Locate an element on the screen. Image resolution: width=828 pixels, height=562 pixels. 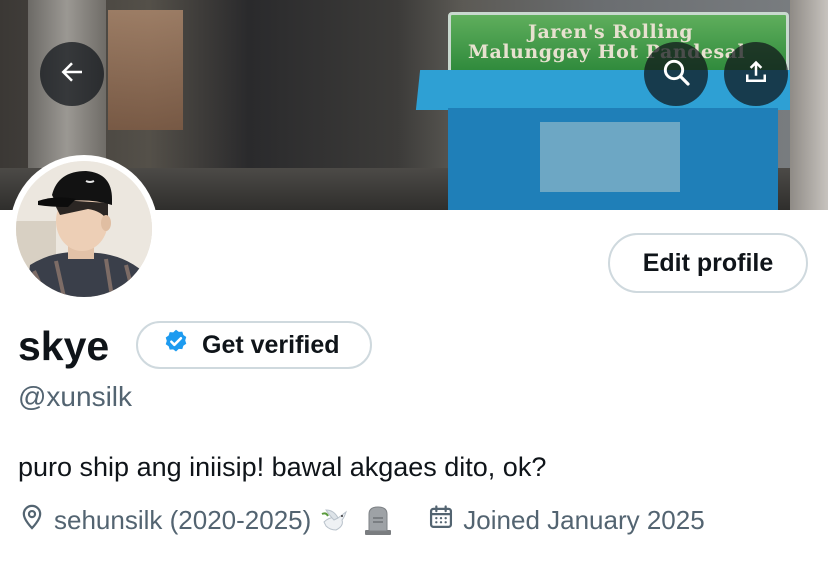
avatar-ring is located at coordinates (84, 229).